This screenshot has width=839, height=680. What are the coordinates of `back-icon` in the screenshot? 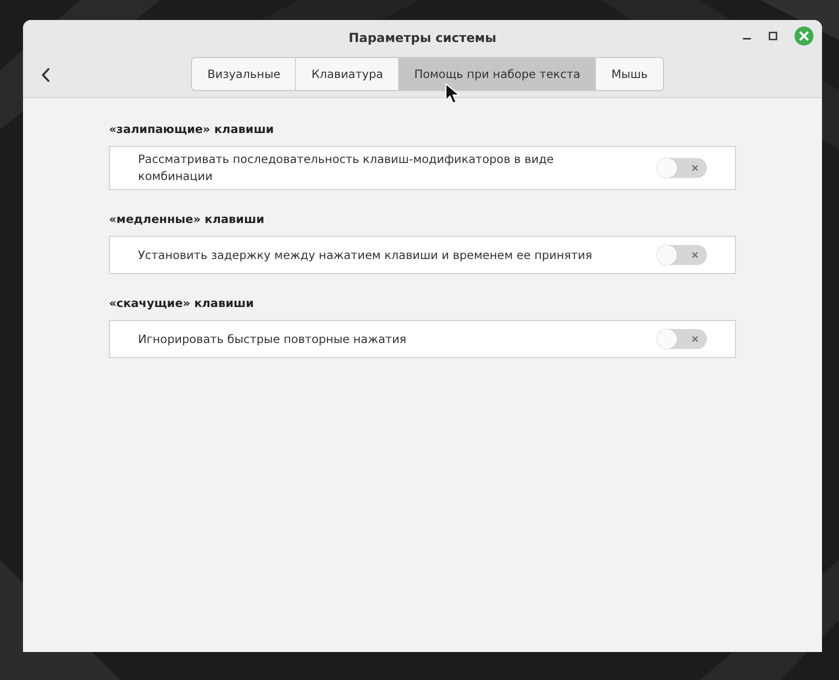 It's located at (46, 75).